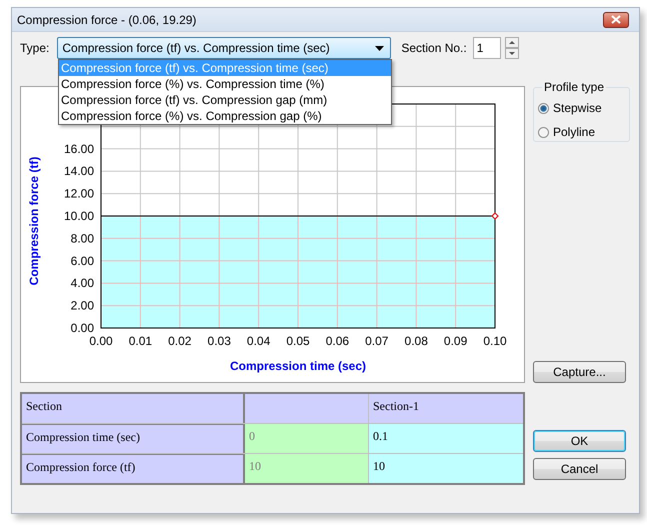  I want to click on spinner, so click(511, 48).